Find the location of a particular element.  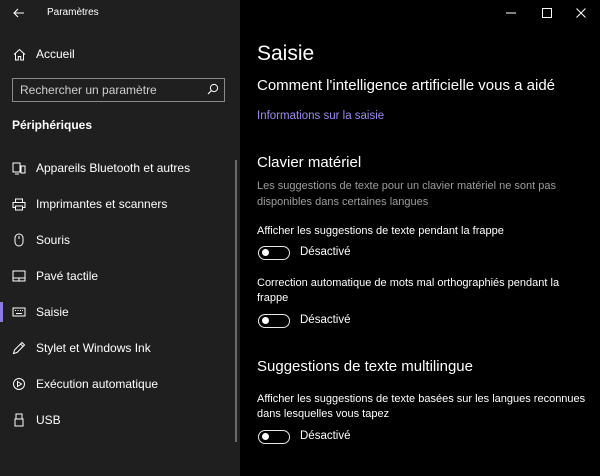

sidebar-item-mouse: Souris is located at coordinates (120, 240).